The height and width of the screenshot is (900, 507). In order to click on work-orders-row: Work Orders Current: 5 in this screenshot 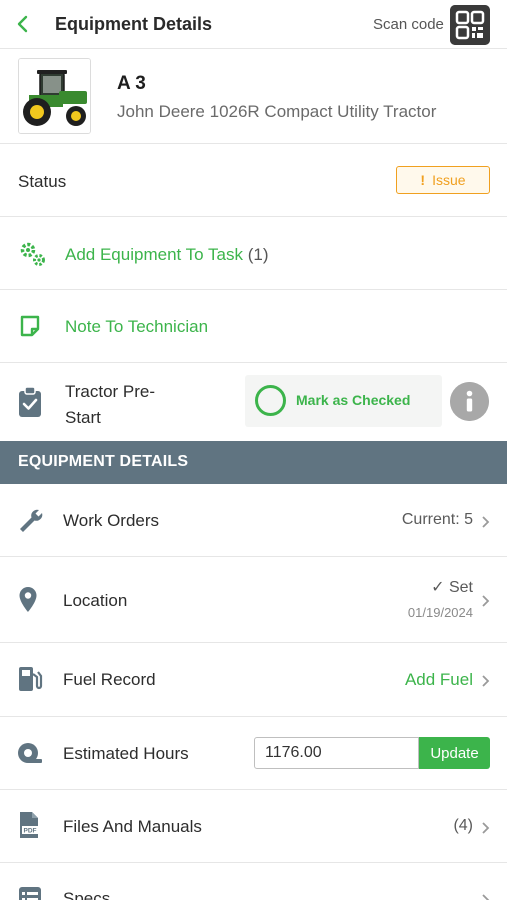, I will do `click(253, 520)`.